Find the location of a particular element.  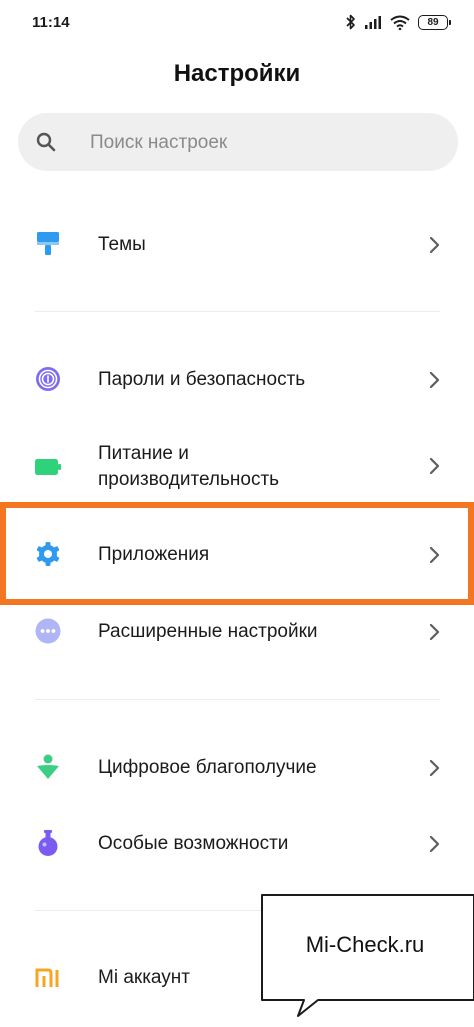

settings-item-digital-wellbeing: Цифровое благополучие is located at coordinates (237, 768).